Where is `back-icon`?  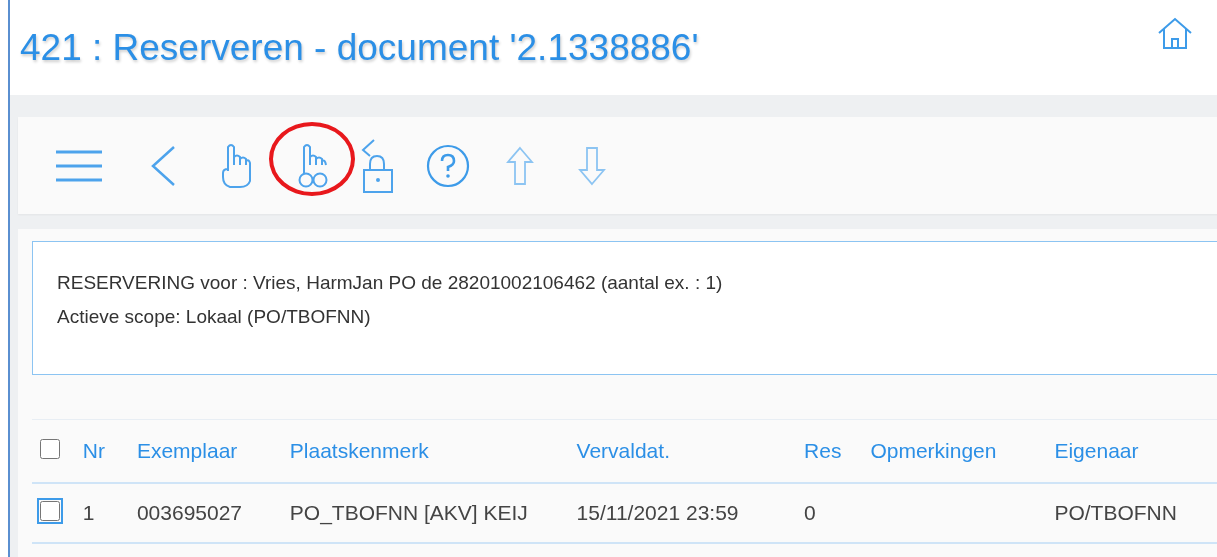 back-icon is located at coordinates (163, 165).